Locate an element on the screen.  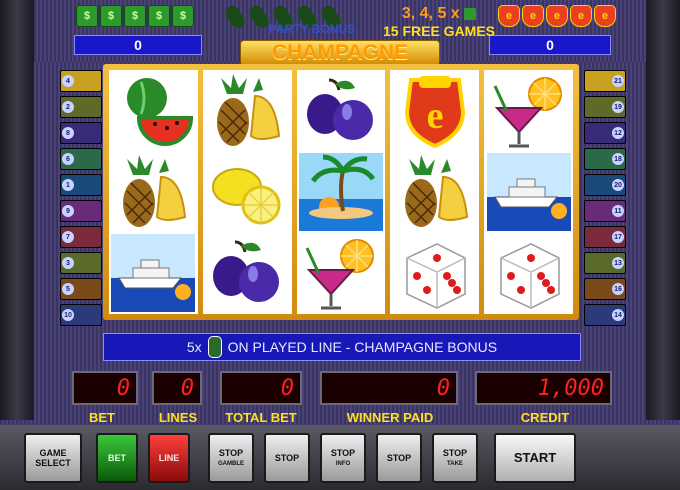
line-indicator: 9 is located at coordinates (81, 211).